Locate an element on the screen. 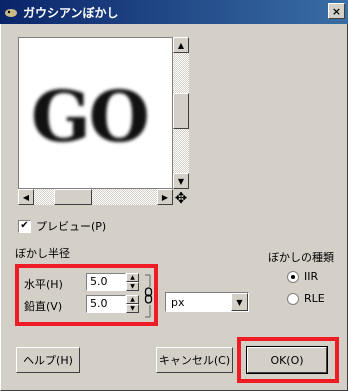  scroll-right-arrow-icon: ▶ is located at coordinates (165, 197).